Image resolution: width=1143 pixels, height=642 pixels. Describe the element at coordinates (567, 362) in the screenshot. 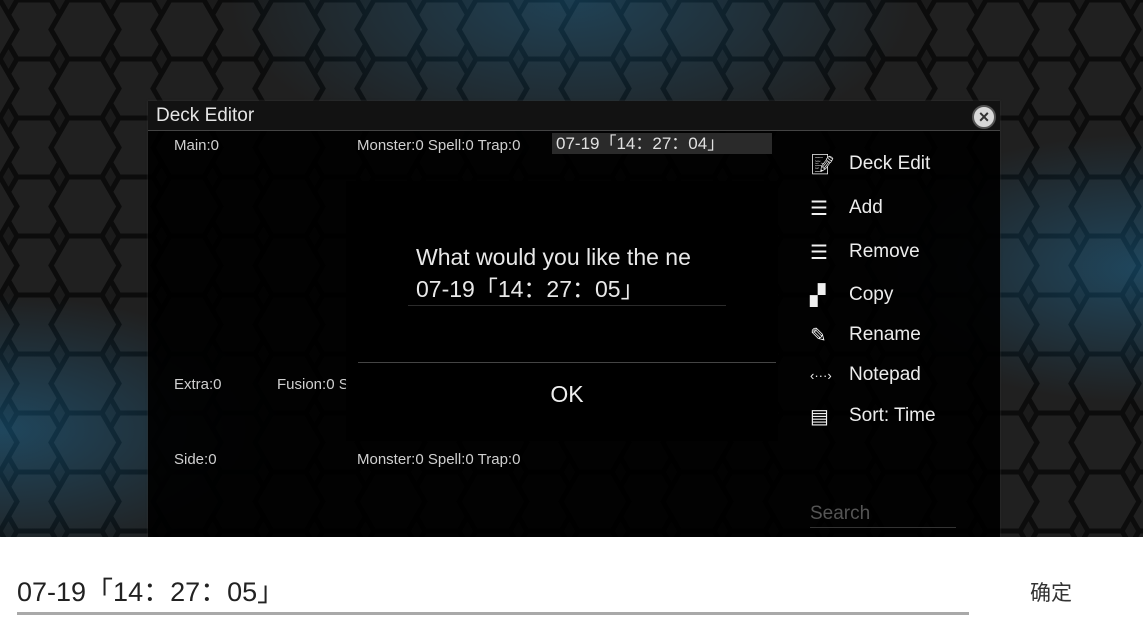

I see `divider` at that location.